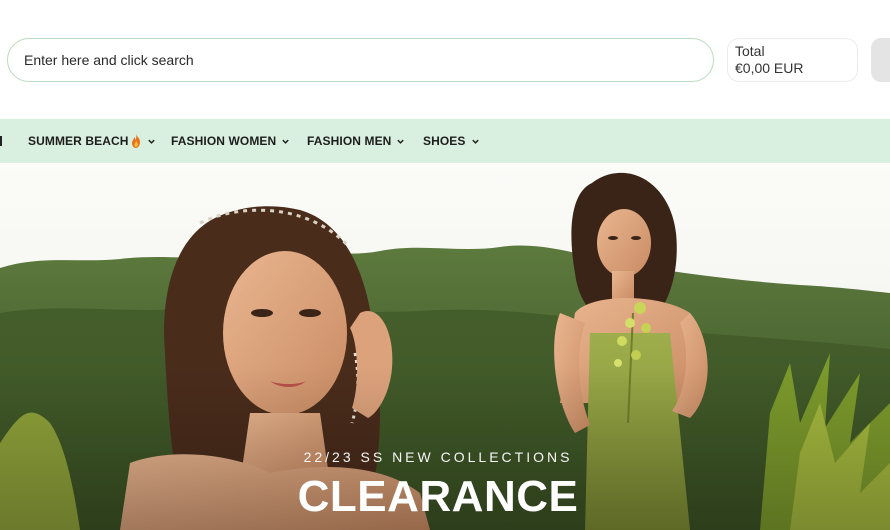 The image size is (890, 530). Describe the element at coordinates (1, 141) in the screenshot. I see `nav-edge-fragment` at that location.